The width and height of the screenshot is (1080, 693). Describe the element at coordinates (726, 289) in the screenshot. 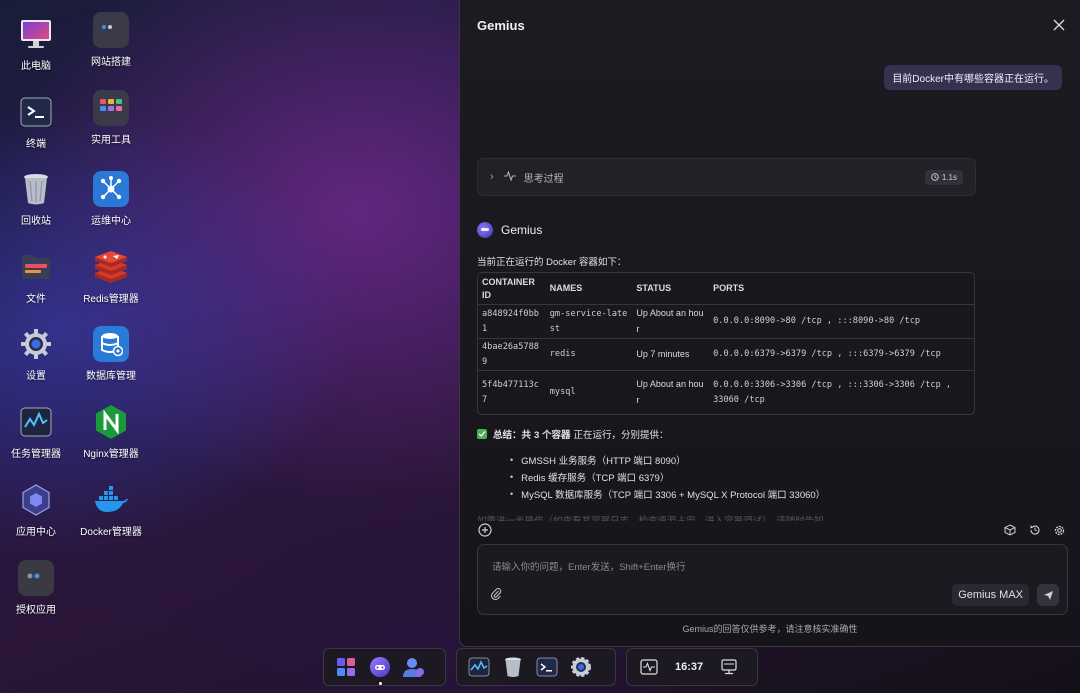

I see `table-header-row: CONTAINER ID NAMES STATUS PORTS` at that location.